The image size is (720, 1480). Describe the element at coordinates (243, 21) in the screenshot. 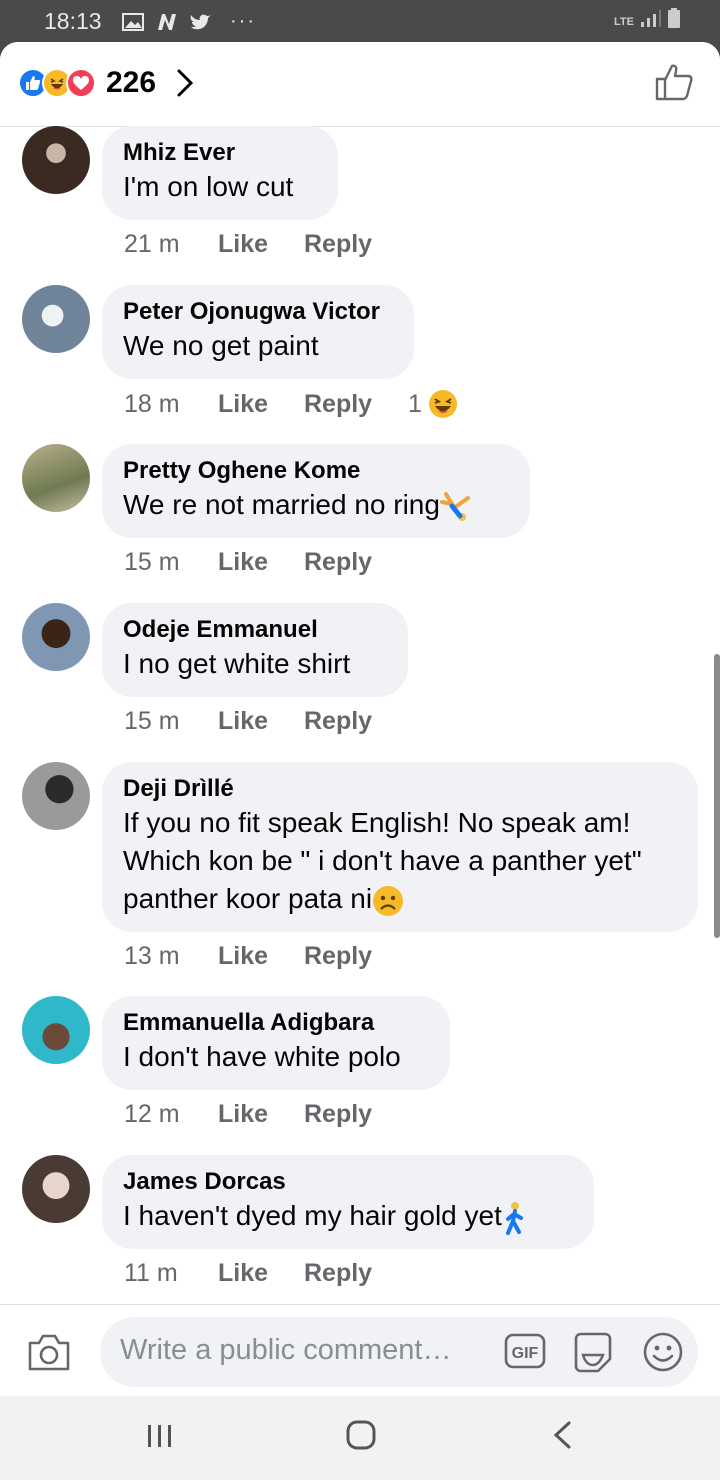

I see `status-overflow: ···` at that location.